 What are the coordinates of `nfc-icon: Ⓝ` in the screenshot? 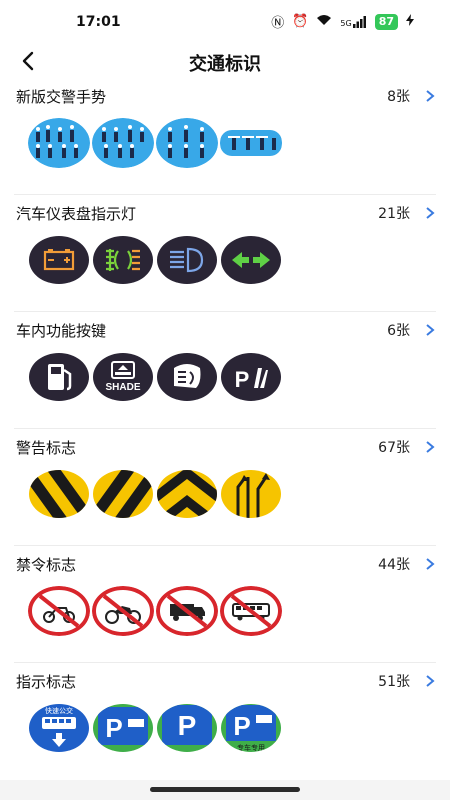 It's located at (278, 23).